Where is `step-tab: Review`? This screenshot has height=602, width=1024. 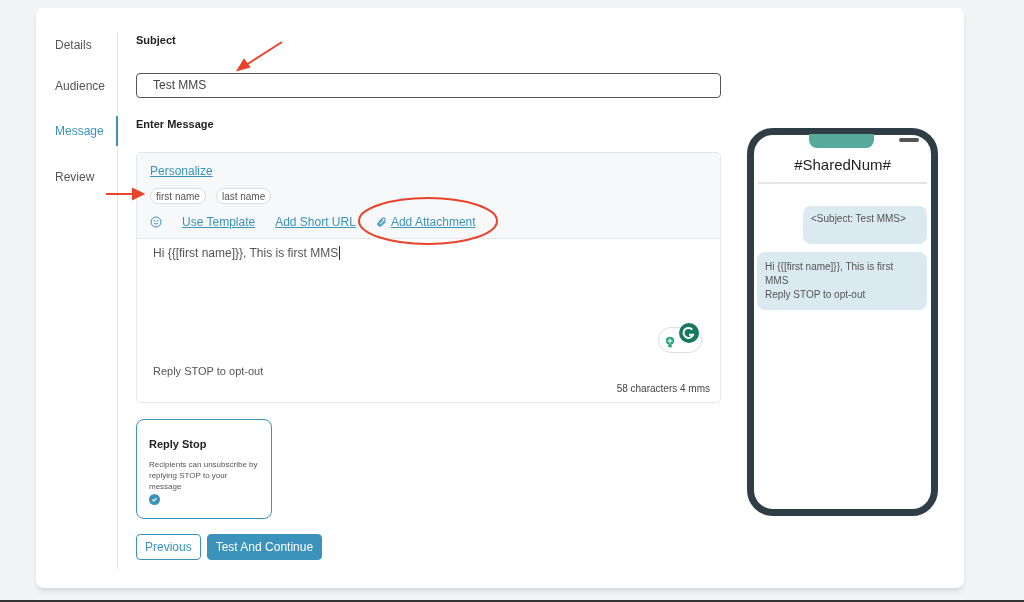 step-tab: Review is located at coordinates (76, 176).